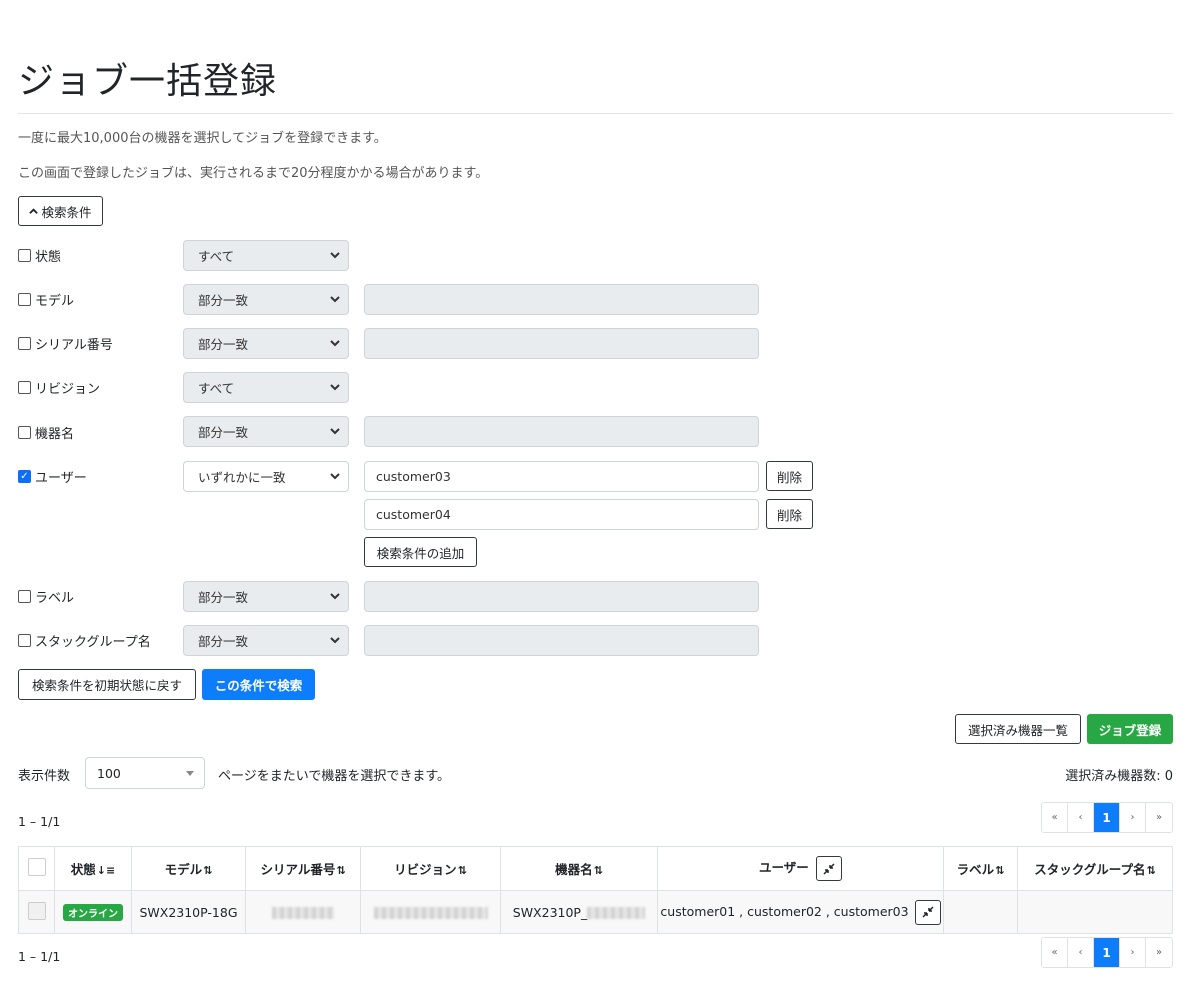  Describe the element at coordinates (420, 552) in the screenshot. I see `add-condition-button: 検索条件の追加` at that location.